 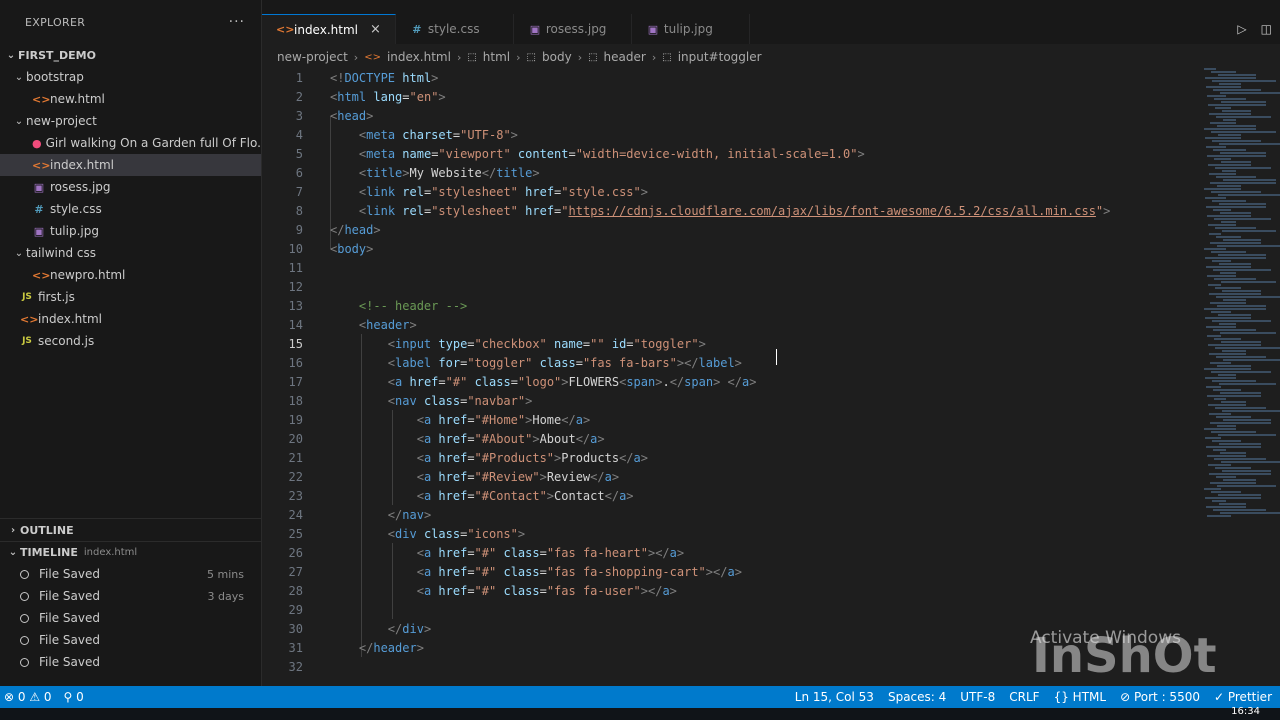 I want to click on prettier: ✓ Prettier, so click(x=1243, y=697).